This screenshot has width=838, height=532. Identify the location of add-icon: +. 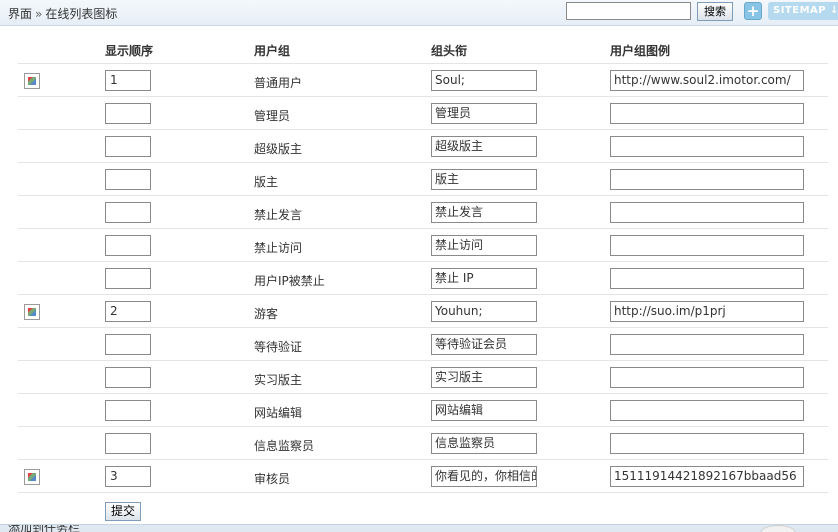
(753, 11).